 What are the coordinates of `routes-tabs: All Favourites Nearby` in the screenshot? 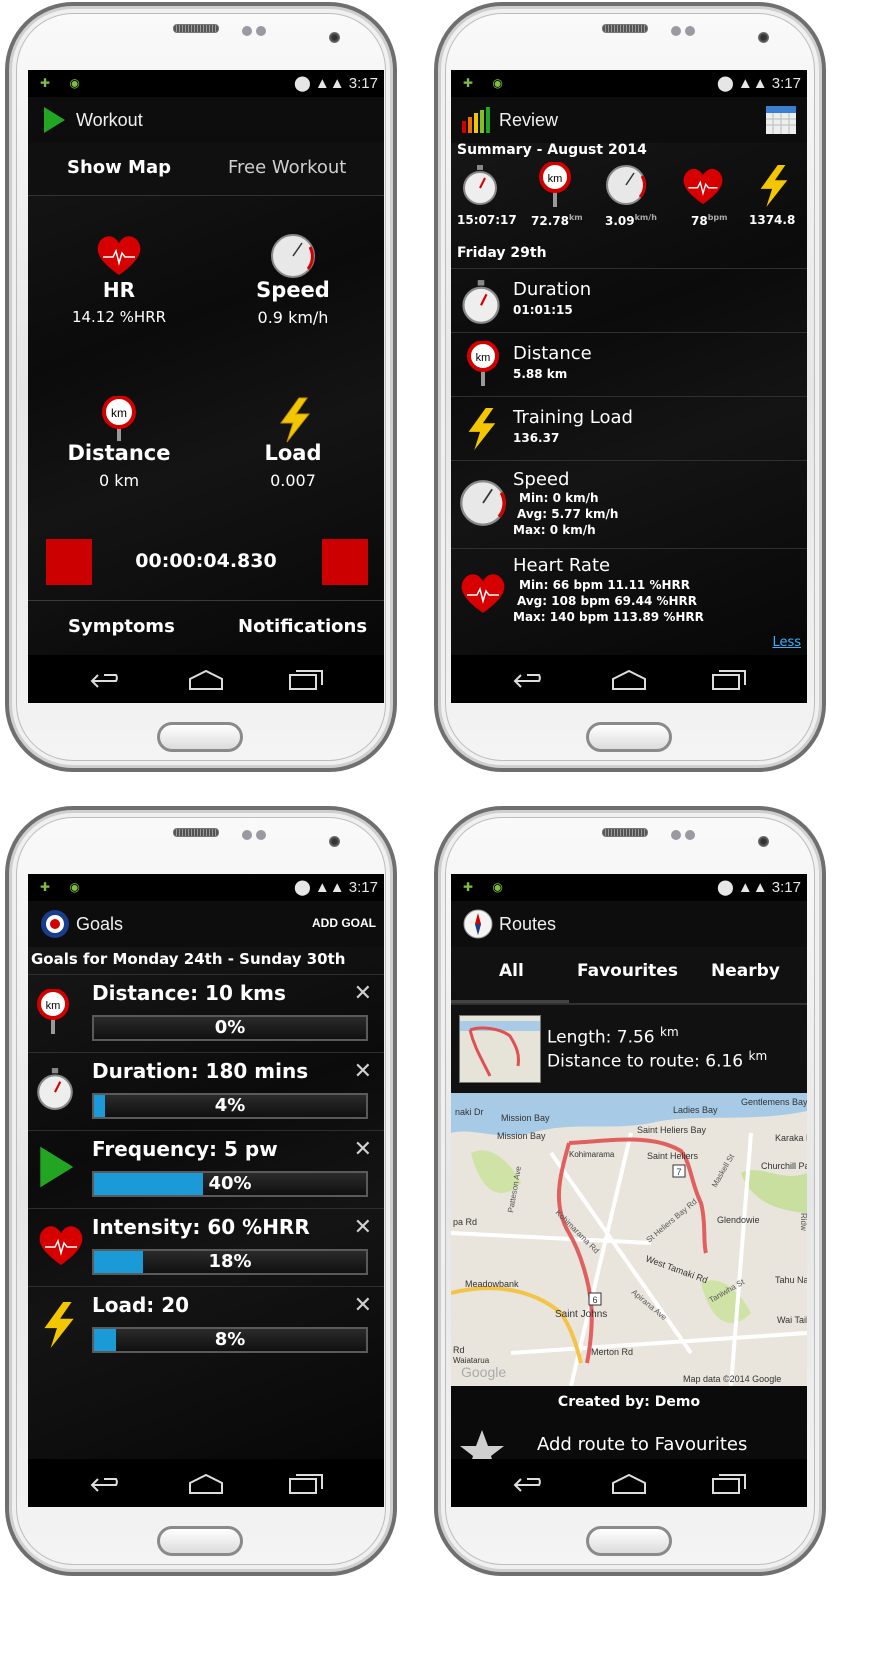 It's located at (629, 975).